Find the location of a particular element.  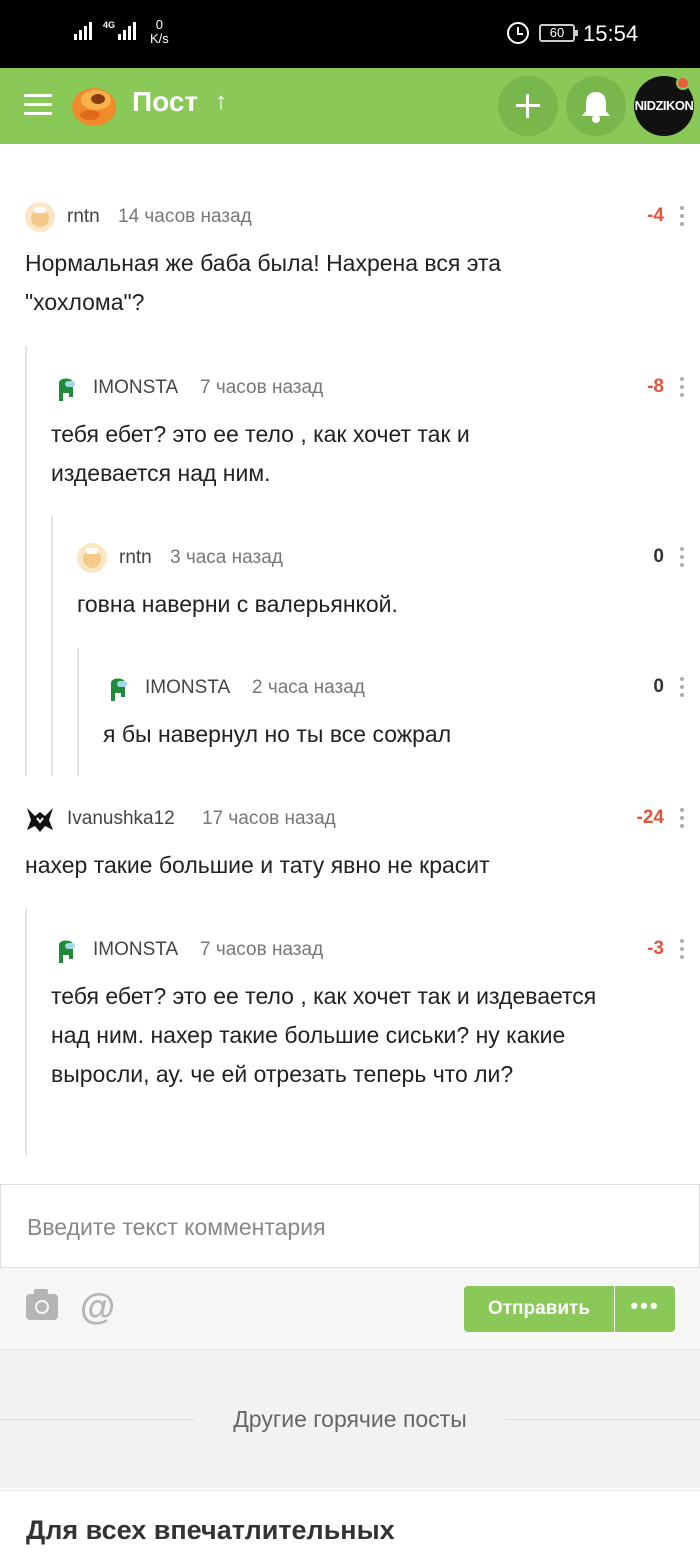

comment-rating: -24 is located at coordinates (650, 817).